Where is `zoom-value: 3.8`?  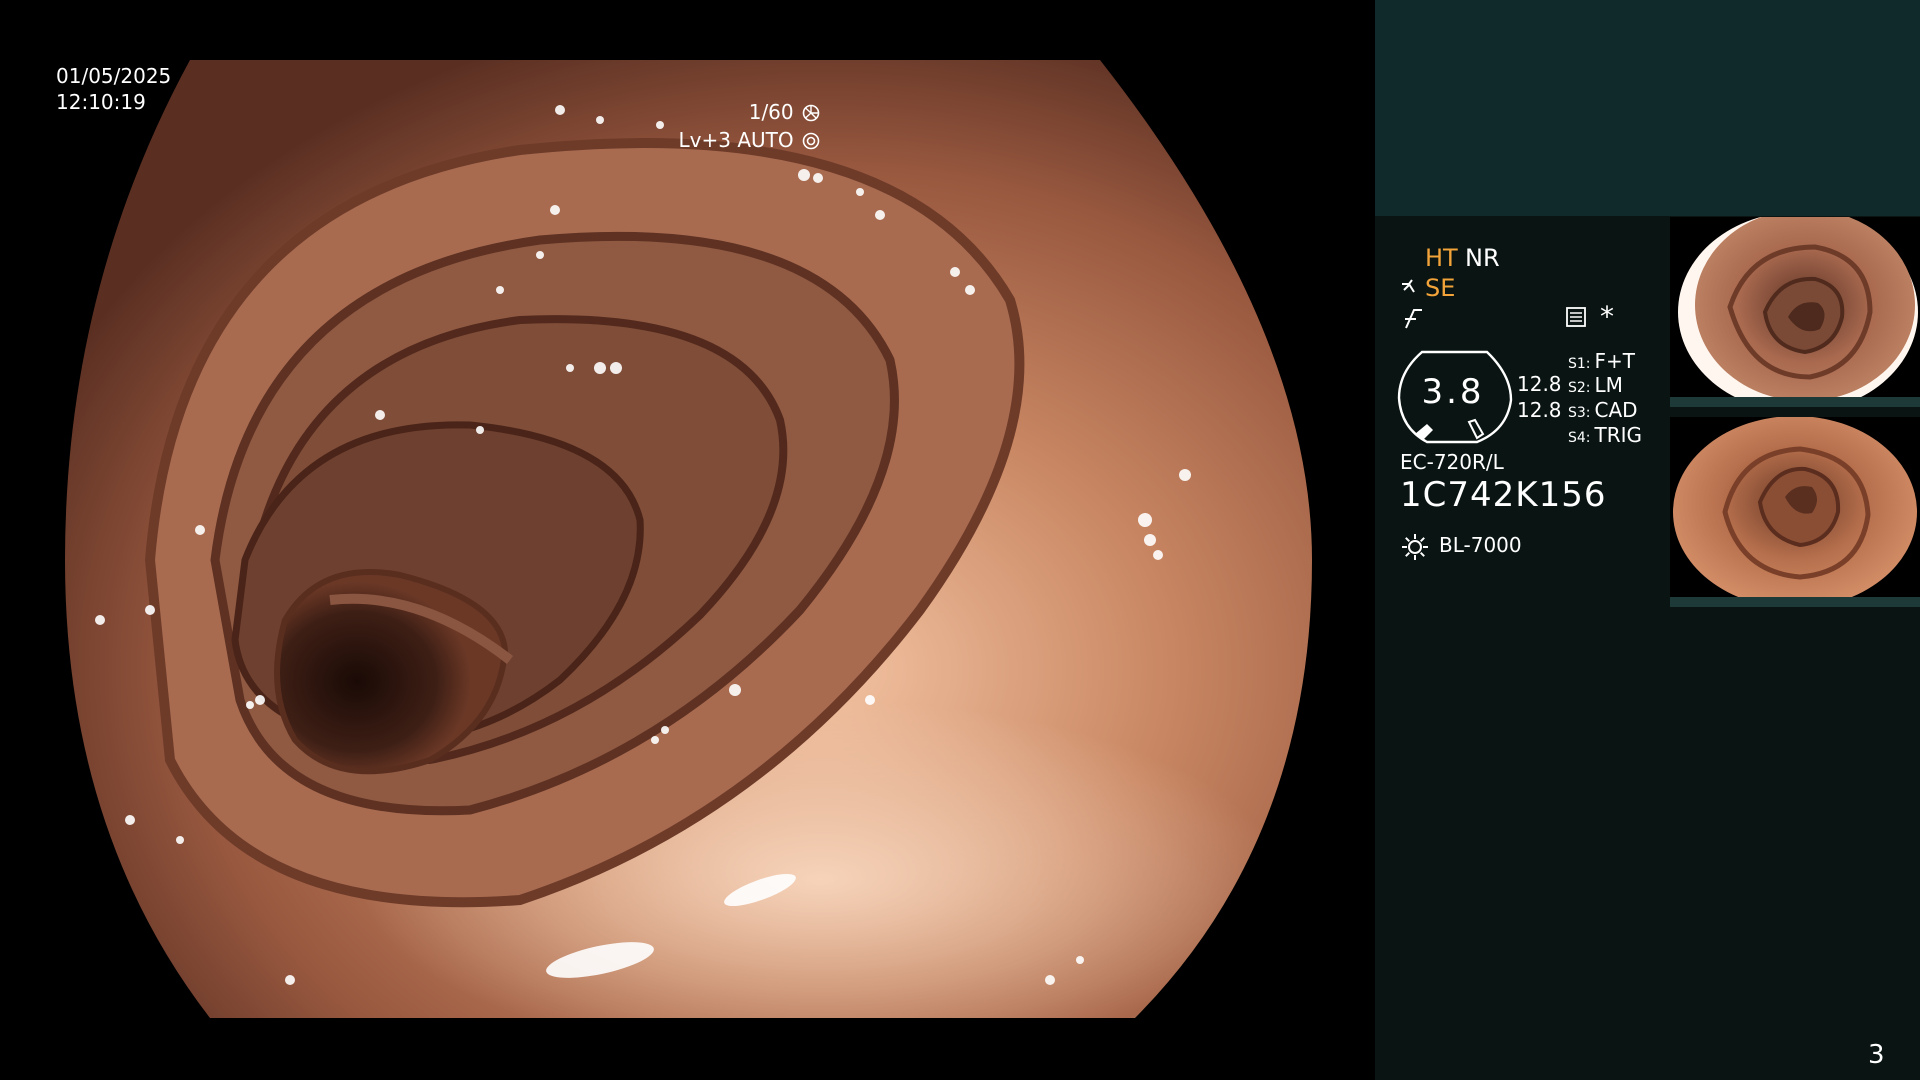 zoom-value: 3.8 is located at coordinates (1453, 392).